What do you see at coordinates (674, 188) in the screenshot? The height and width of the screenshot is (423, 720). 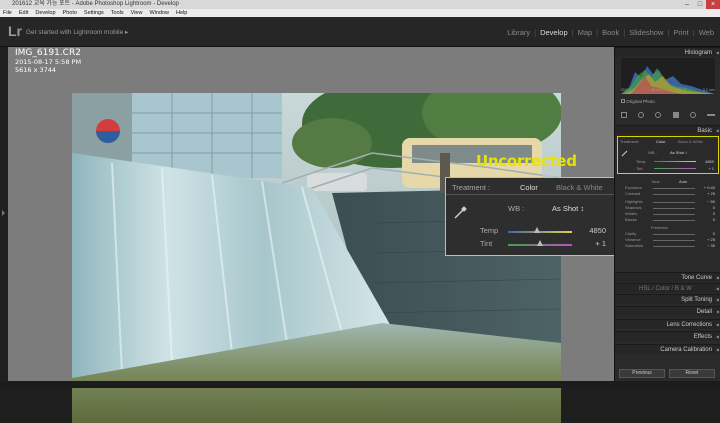 I see `exposure-track` at bounding box center [674, 188].